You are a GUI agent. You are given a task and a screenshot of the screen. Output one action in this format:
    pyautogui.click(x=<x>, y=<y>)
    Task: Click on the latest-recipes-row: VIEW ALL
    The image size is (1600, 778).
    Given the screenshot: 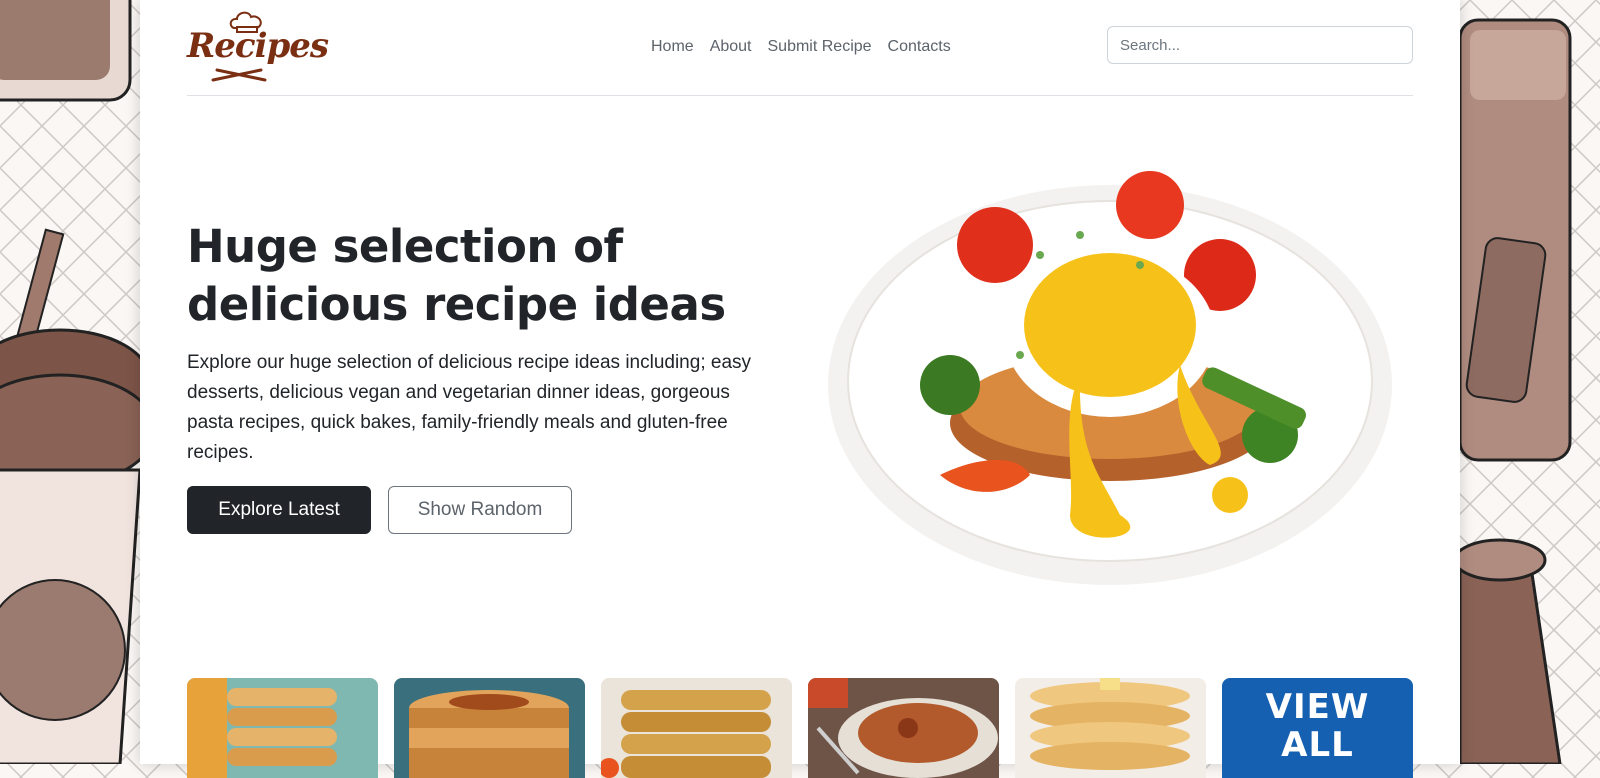 What is the action you would take?
    pyautogui.click(x=800, y=728)
    